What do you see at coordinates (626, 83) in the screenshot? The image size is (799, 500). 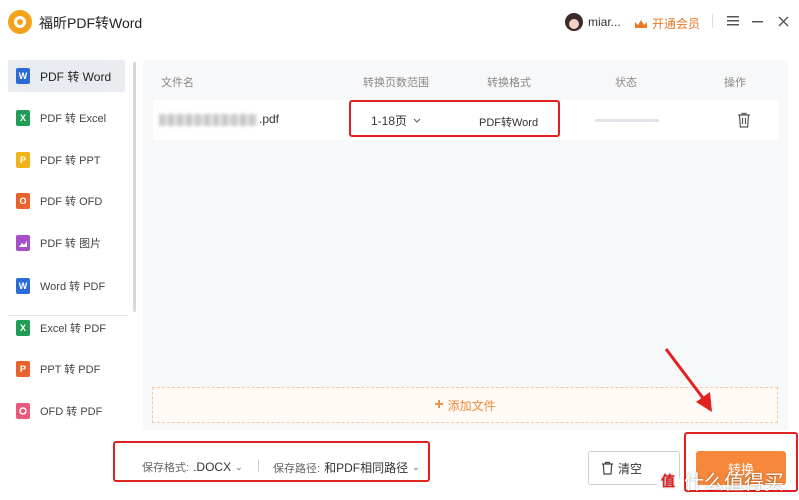 I see `column-header-status: 状态` at bounding box center [626, 83].